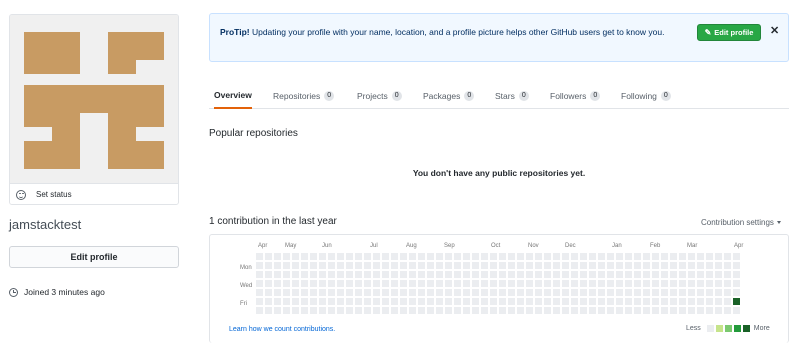 The image size is (800, 343). Describe the element at coordinates (774, 30) in the screenshot. I see `close-icon: ✕` at that location.